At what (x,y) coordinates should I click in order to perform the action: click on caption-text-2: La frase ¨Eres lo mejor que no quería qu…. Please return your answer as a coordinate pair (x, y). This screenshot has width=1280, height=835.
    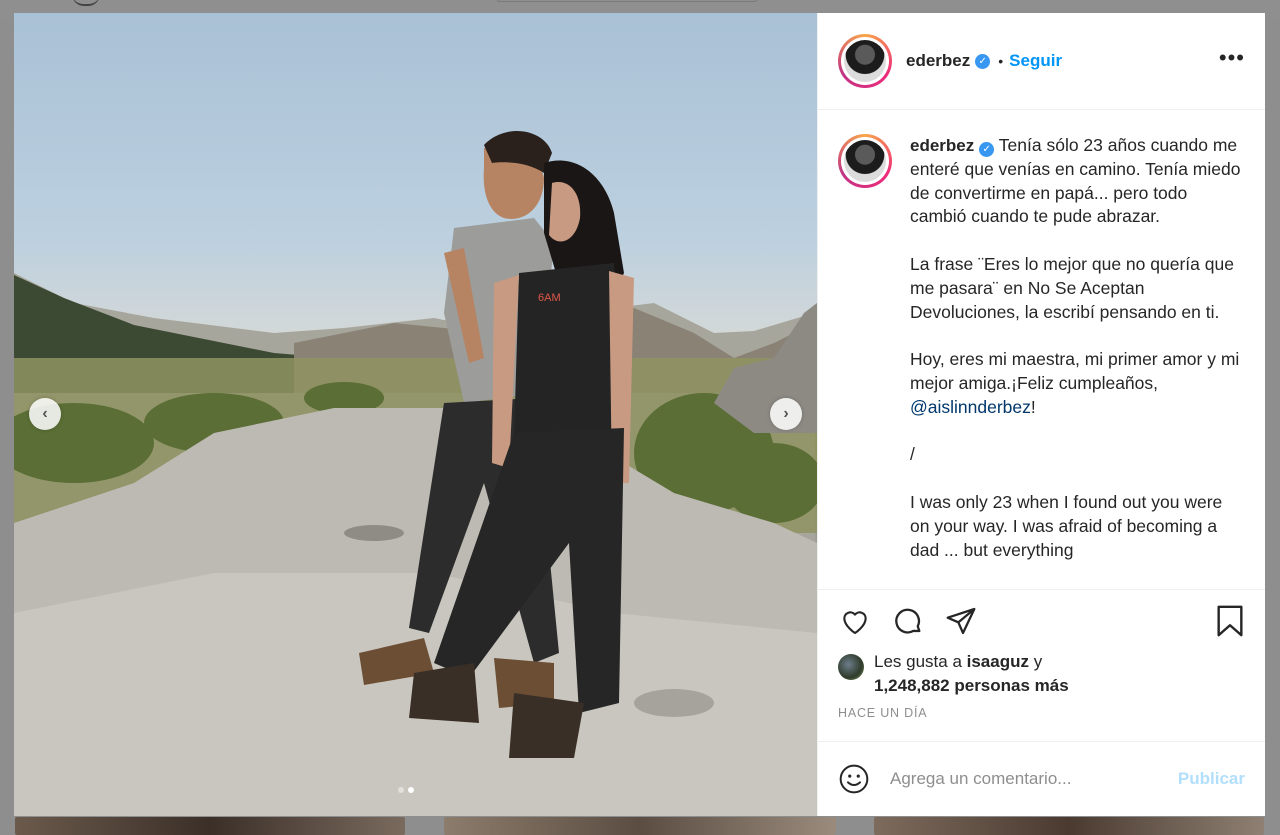
    Looking at the image, I should click on (1072, 287).